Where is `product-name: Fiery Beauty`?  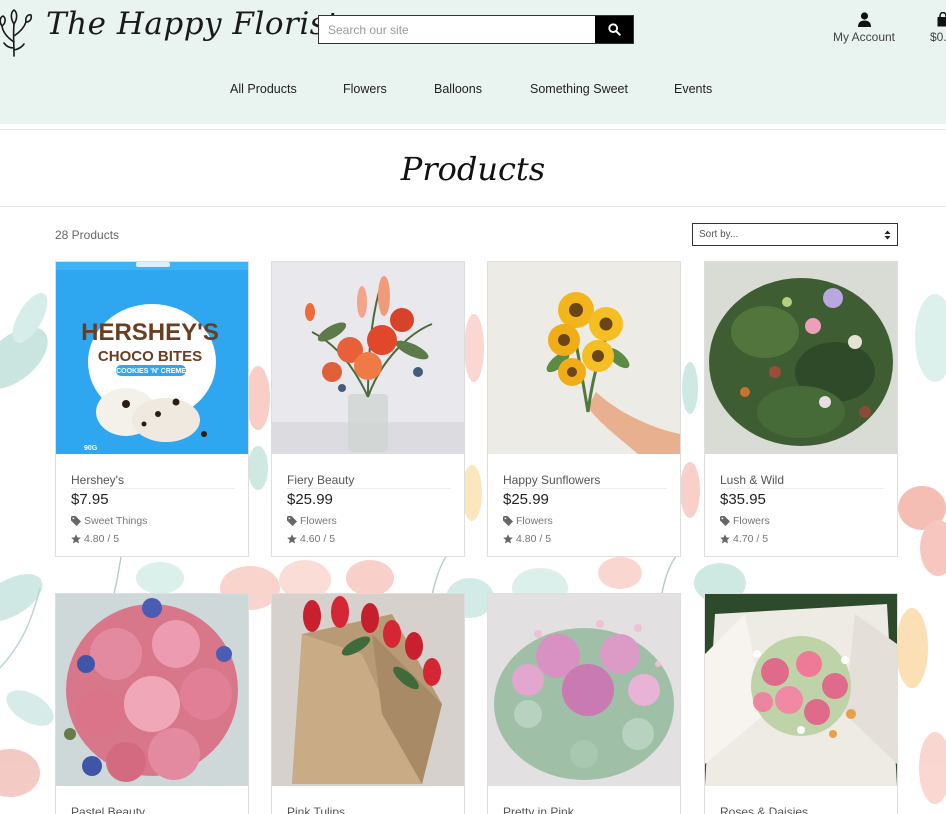
product-name: Fiery Beauty is located at coordinates (320, 480).